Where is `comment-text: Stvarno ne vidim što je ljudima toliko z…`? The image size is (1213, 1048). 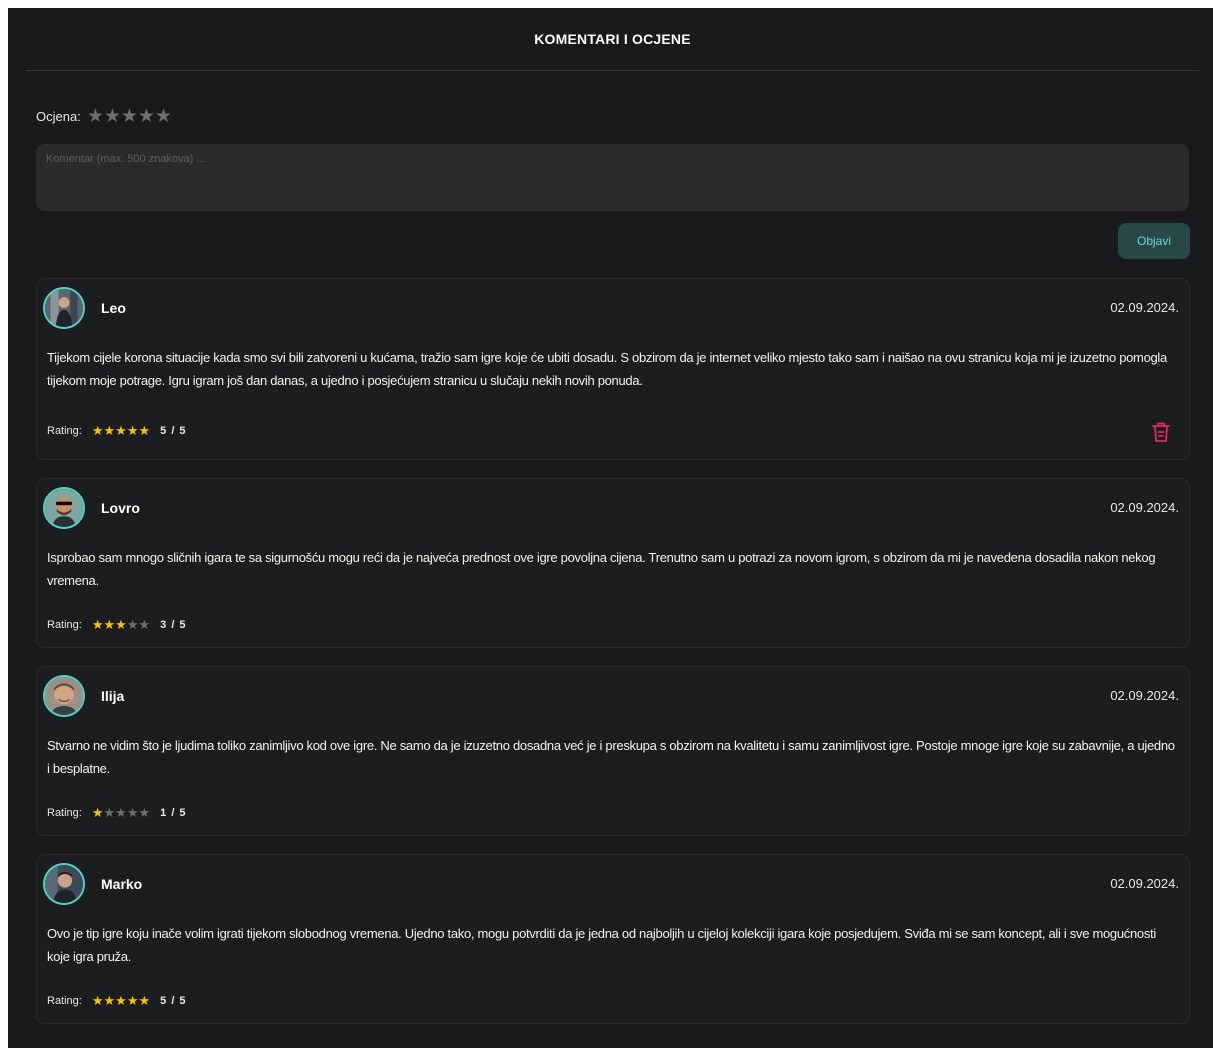 comment-text: Stvarno ne vidim što je ljudima toliko z… is located at coordinates (611, 757).